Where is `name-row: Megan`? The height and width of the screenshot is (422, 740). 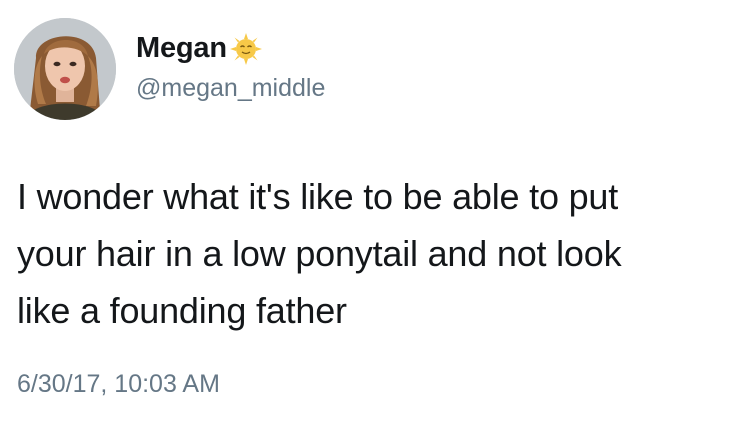 name-row: Megan is located at coordinates (230, 48).